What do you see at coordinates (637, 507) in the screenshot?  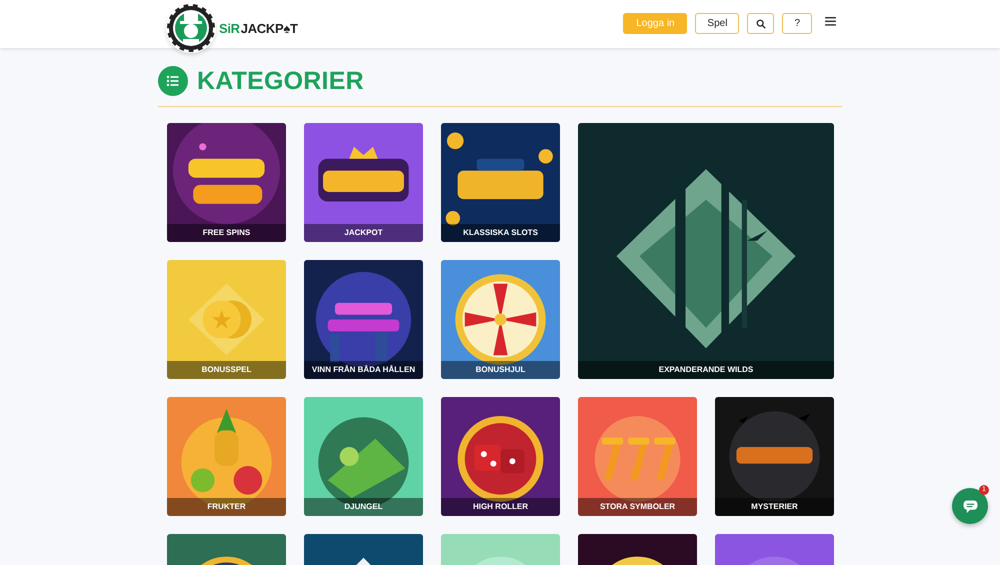 I see `tile-label: STORA SYMBOLER` at bounding box center [637, 507].